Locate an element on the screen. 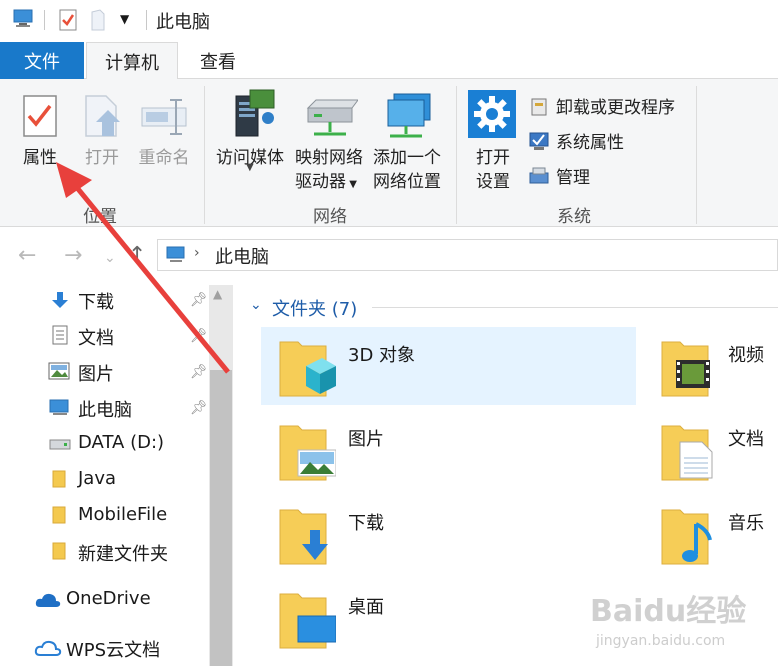 This screenshot has height=666, width=778. annotation-arrow is located at coordinates (143, 268).